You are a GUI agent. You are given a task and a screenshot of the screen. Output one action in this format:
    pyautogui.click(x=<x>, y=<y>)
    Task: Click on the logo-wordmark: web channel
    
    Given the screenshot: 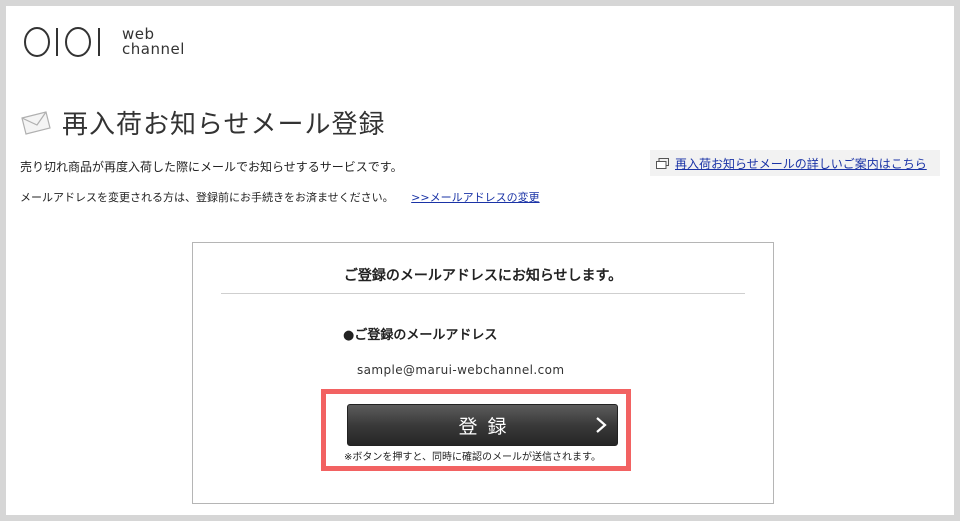 What is the action you would take?
    pyautogui.click(x=153, y=42)
    